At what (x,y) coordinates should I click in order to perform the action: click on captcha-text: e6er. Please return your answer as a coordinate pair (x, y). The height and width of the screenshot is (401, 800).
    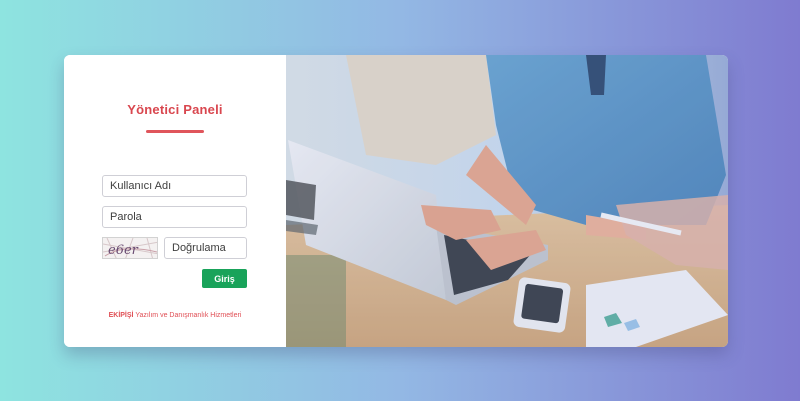
    Looking at the image, I should click on (123, 250).